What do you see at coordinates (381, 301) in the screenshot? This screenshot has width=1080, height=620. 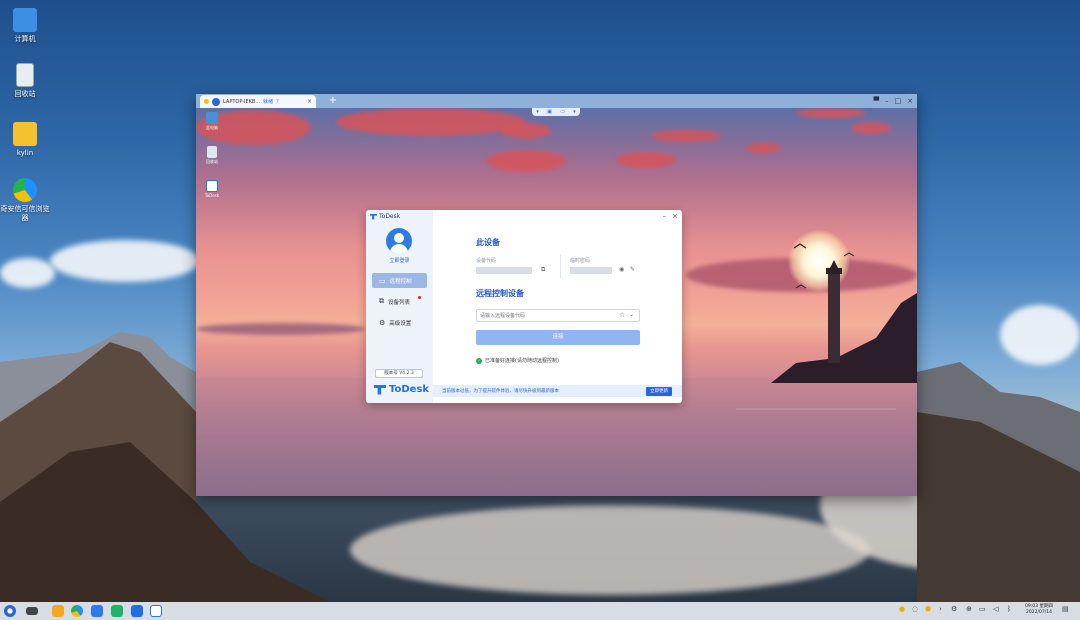 I see `devices-icon: ⧉` at bounding box center [381, 301].